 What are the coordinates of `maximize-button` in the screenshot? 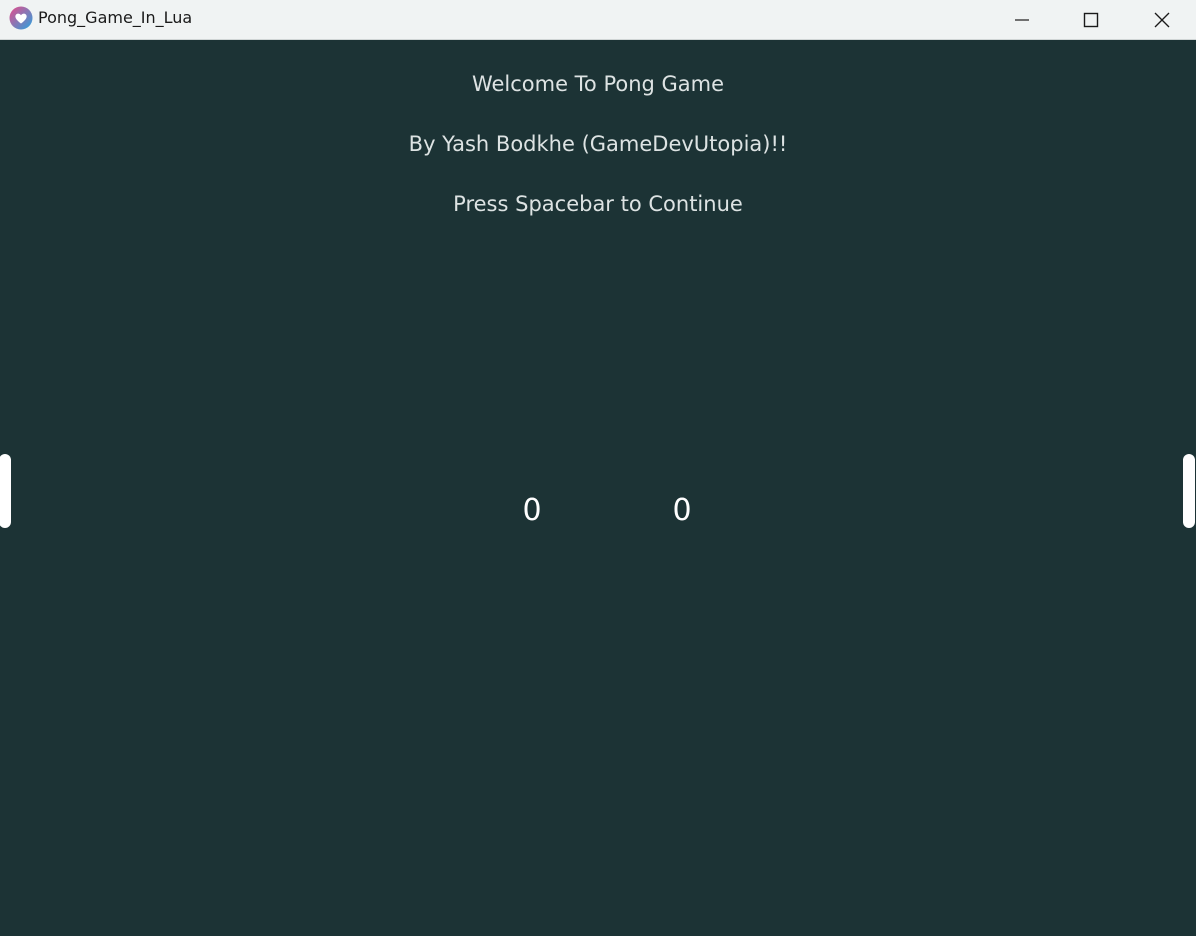 It's located at (1091, 20).